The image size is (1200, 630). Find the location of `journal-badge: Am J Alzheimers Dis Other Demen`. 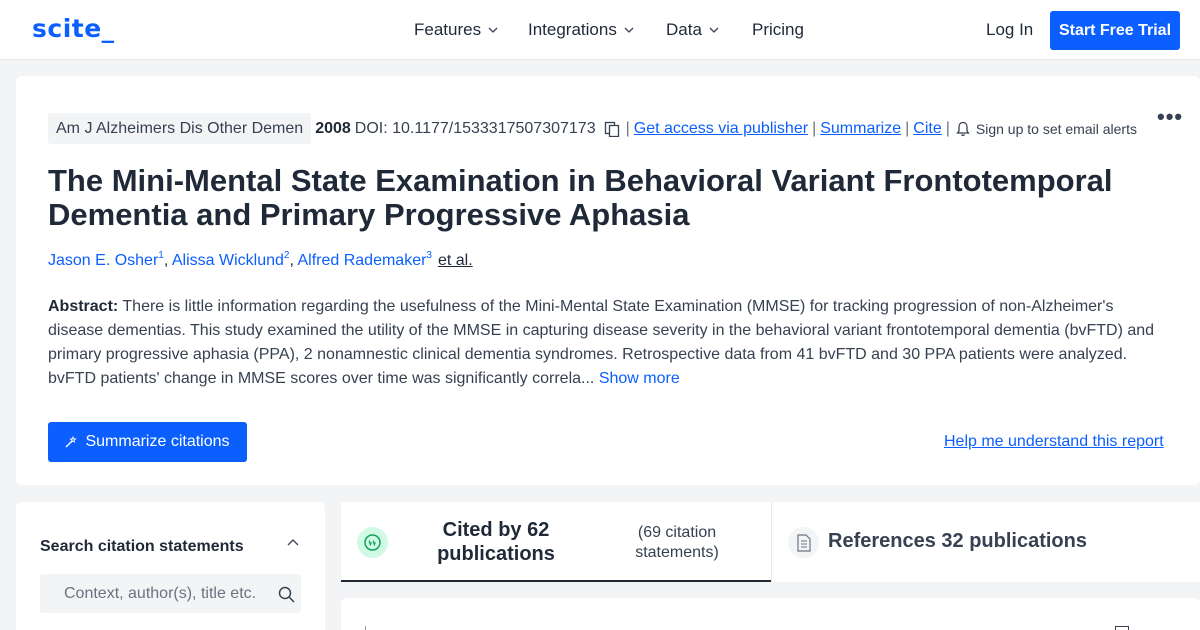

journal-badge: Am J Alzheimers Dis Other Demen is located at coordinates (180, 128).